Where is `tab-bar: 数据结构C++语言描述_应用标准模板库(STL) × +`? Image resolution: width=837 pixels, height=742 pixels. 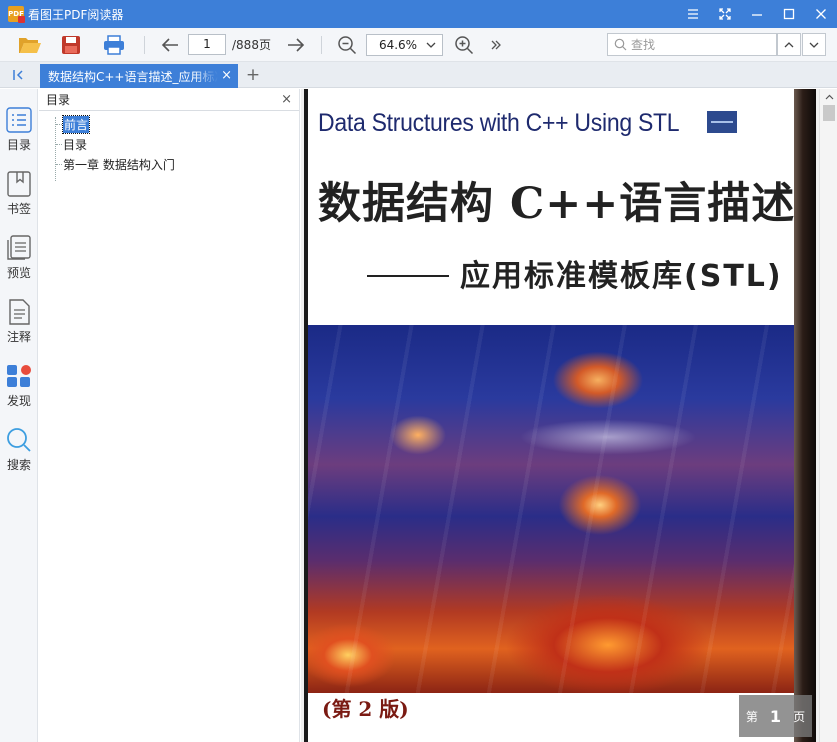
tab-bar: 数据结构C++语言描述_应用标准模板库(STL) × + is located at coordinates (418, 75).